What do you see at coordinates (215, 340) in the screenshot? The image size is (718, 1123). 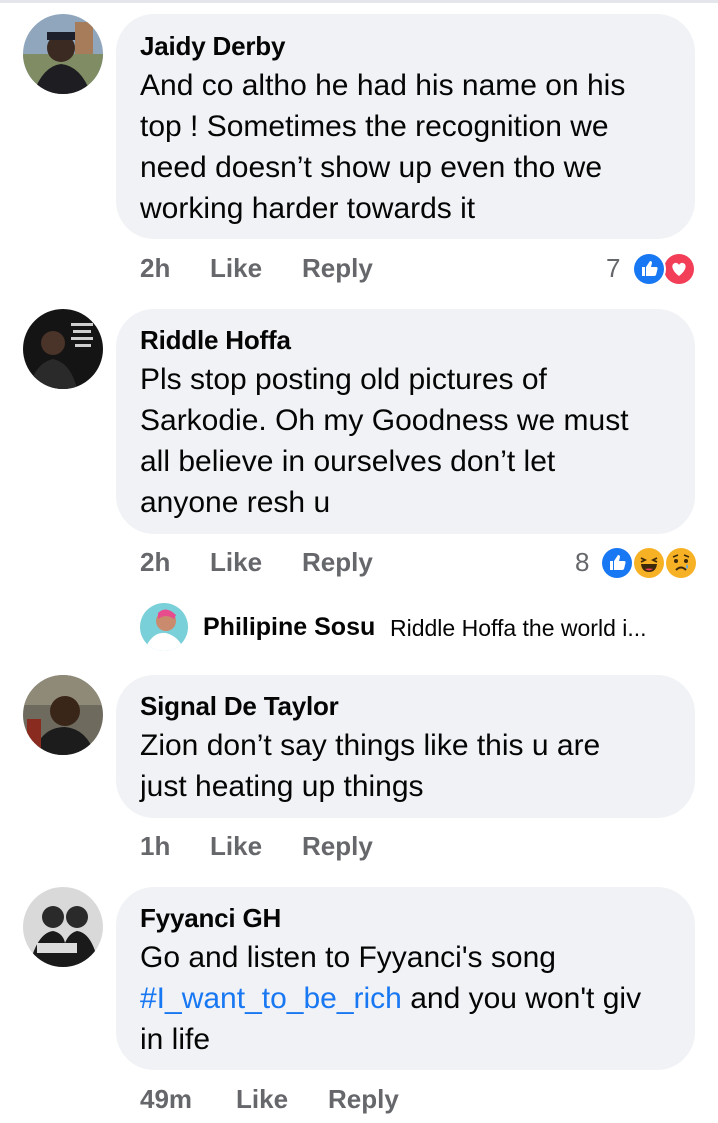 I see `comment-author: Riddle Hoffa` at bounding box center [215, 340].